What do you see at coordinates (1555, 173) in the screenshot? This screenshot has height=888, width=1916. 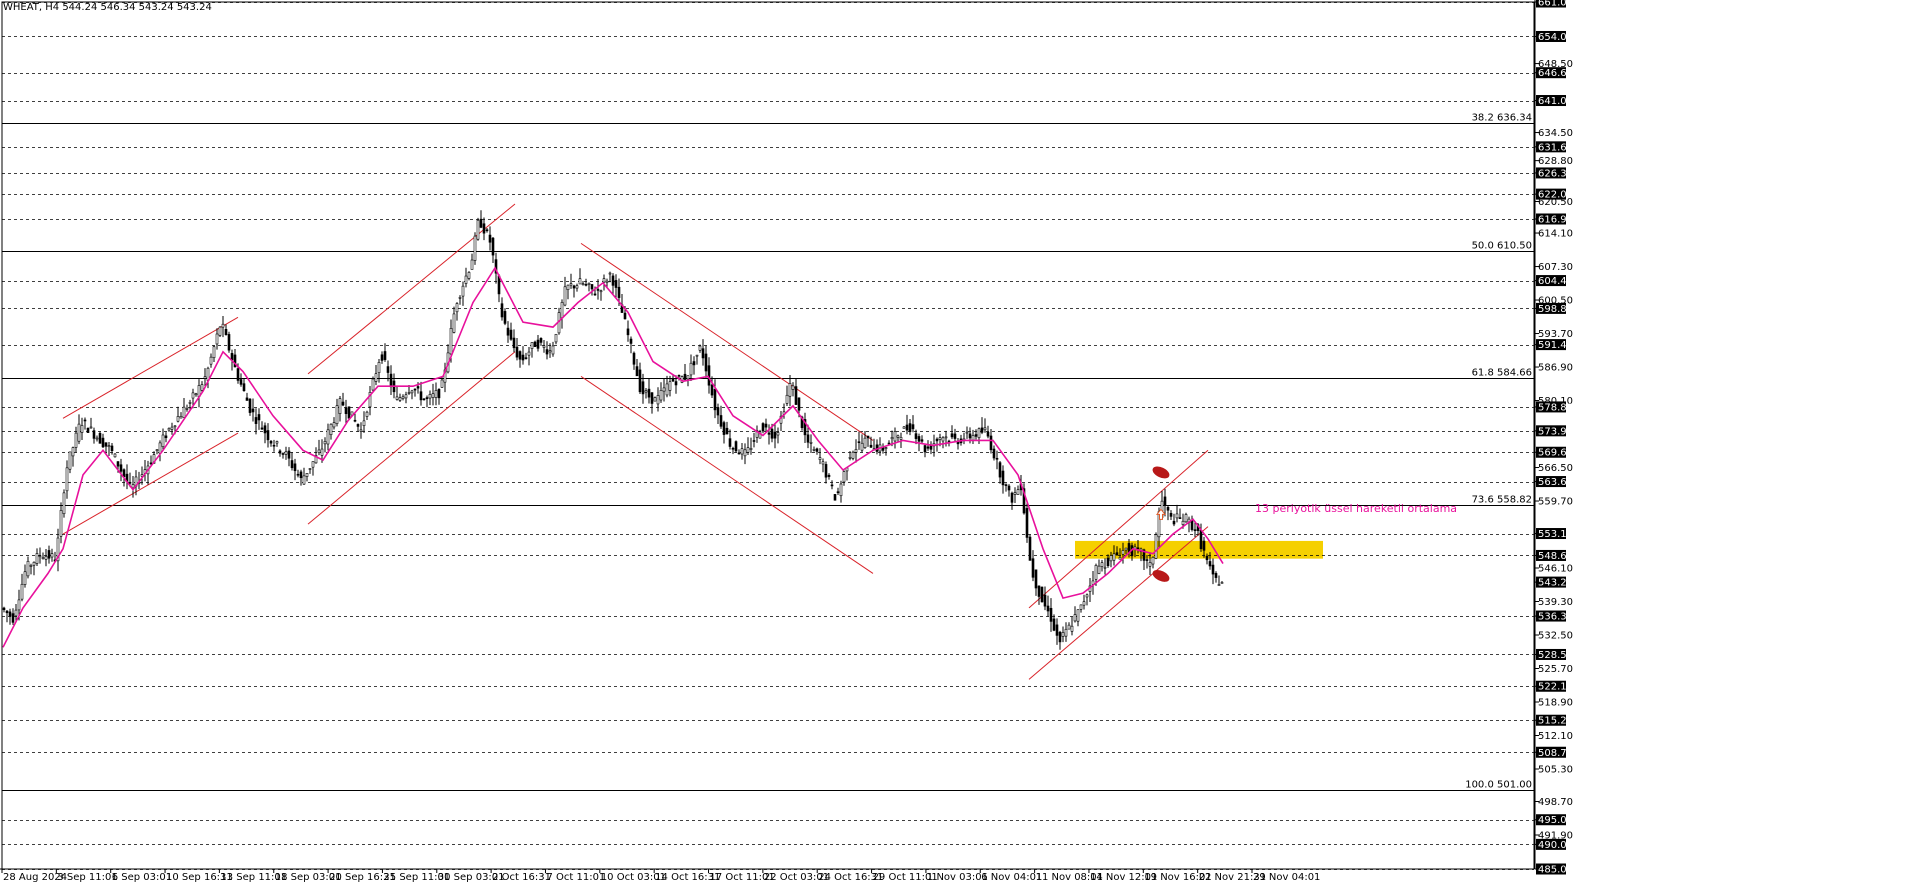 I see `price-label: 626.30` at bounding box center [1555, 173].